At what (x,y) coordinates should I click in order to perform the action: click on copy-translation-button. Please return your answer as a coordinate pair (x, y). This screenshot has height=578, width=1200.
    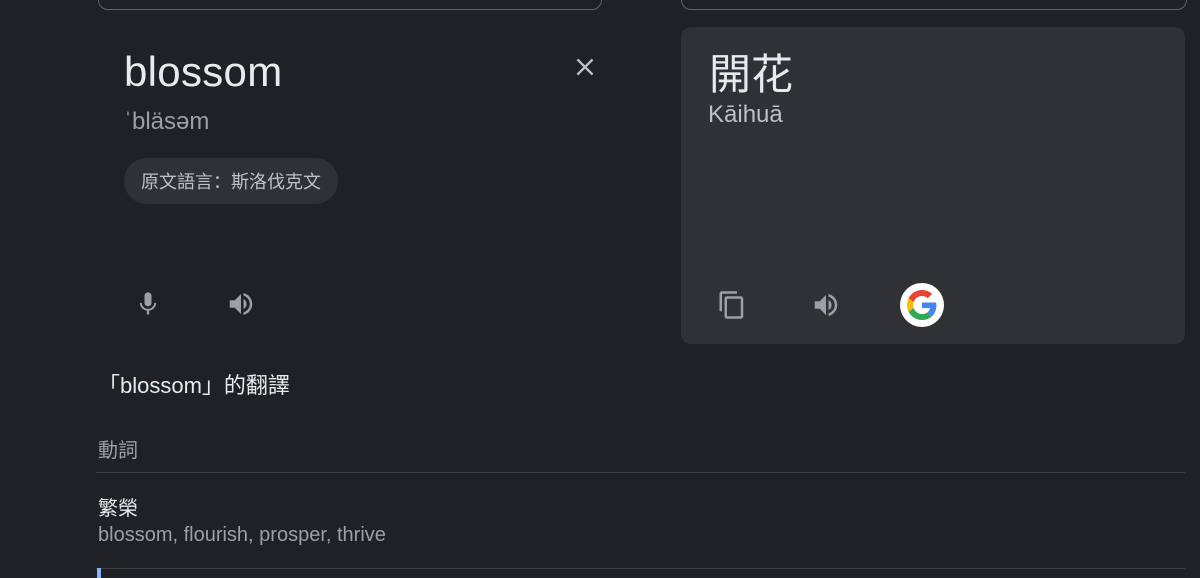
    Looking at the image, I should click on (732, 305).